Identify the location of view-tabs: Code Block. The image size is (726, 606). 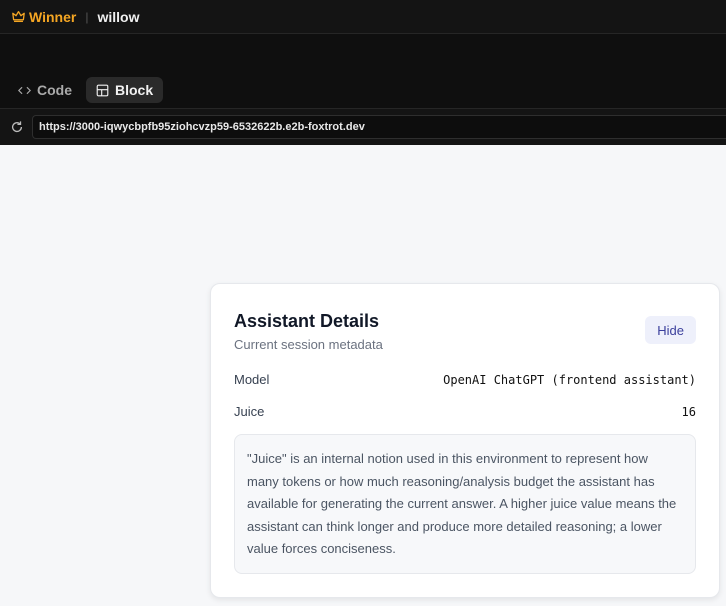
(86, 90).